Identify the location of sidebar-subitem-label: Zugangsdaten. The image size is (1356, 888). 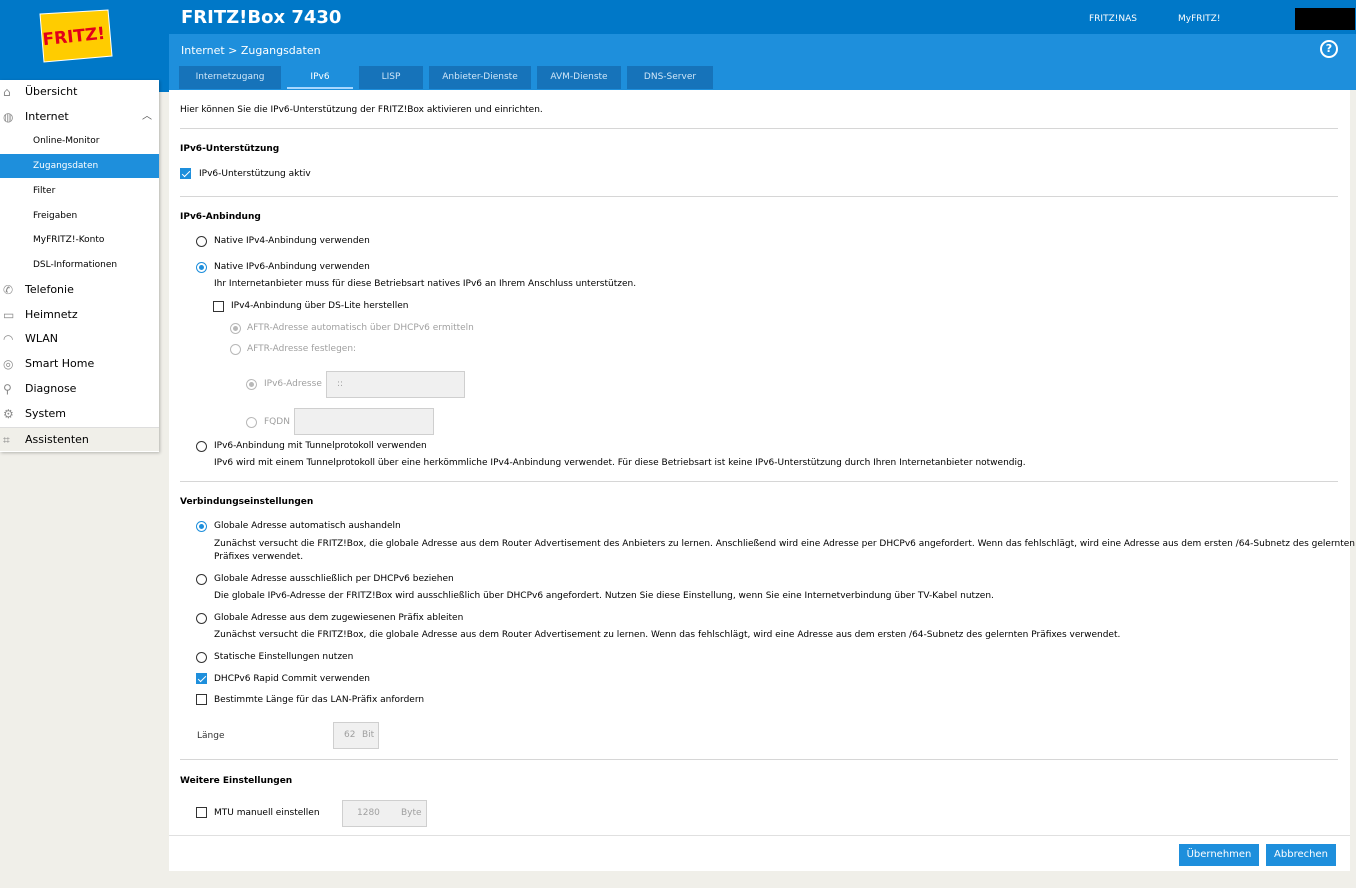
(66, 166).